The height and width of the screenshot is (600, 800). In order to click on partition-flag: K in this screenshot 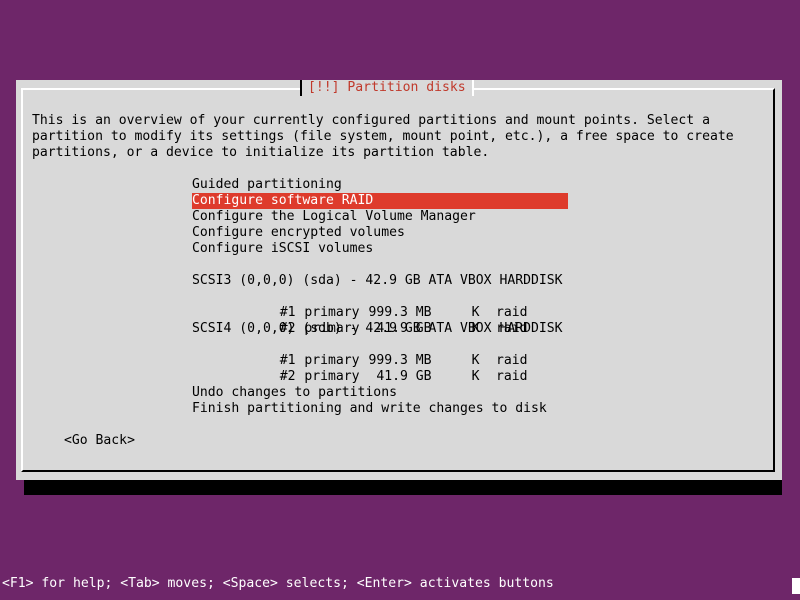, I will do `click(475, 376)`.